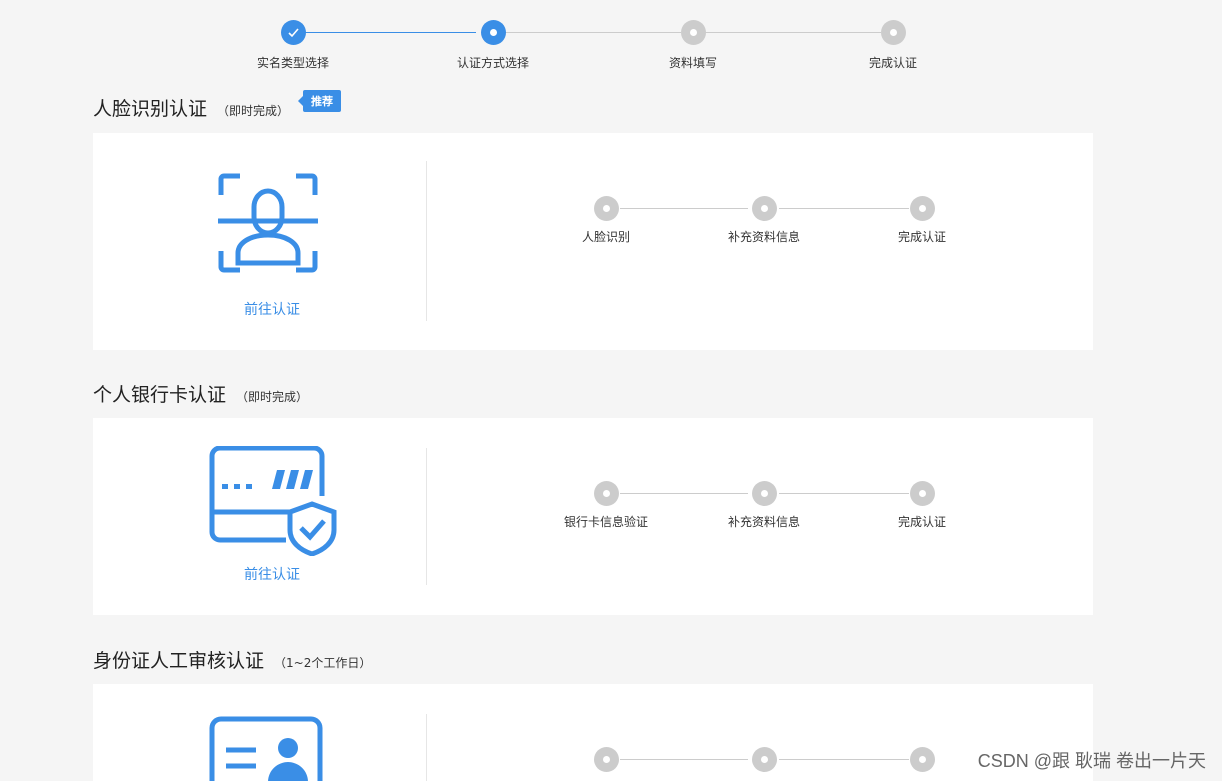  Describe the element at coordinates (593, 219) in the screenshot. I see `face-flow-steps: 人脸识别 补充资料信息 完成认证` at that location.